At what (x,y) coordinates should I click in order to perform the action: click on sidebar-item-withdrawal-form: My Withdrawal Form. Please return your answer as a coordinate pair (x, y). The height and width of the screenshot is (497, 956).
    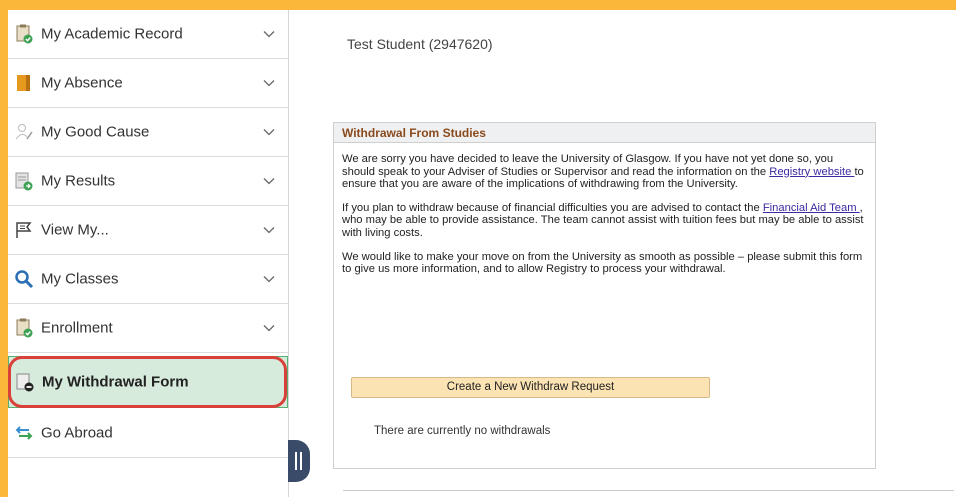
    Looking at the image, I should click on (148, 382).